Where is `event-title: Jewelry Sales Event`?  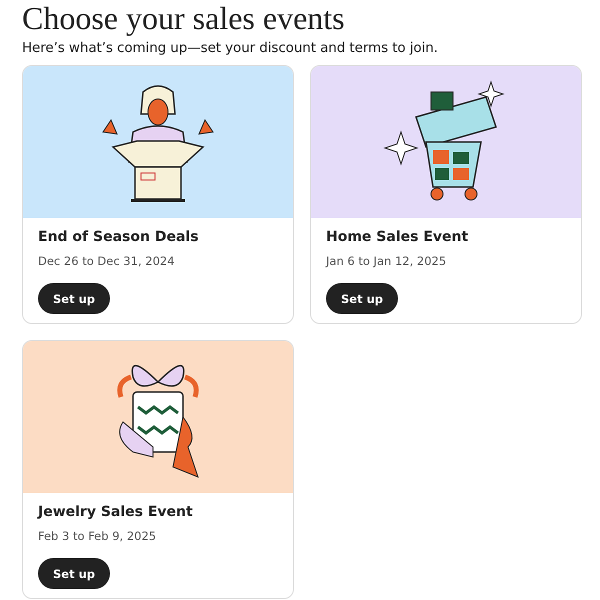
event-title: Jewelry Sales Event is located at coordinates (116, 512).